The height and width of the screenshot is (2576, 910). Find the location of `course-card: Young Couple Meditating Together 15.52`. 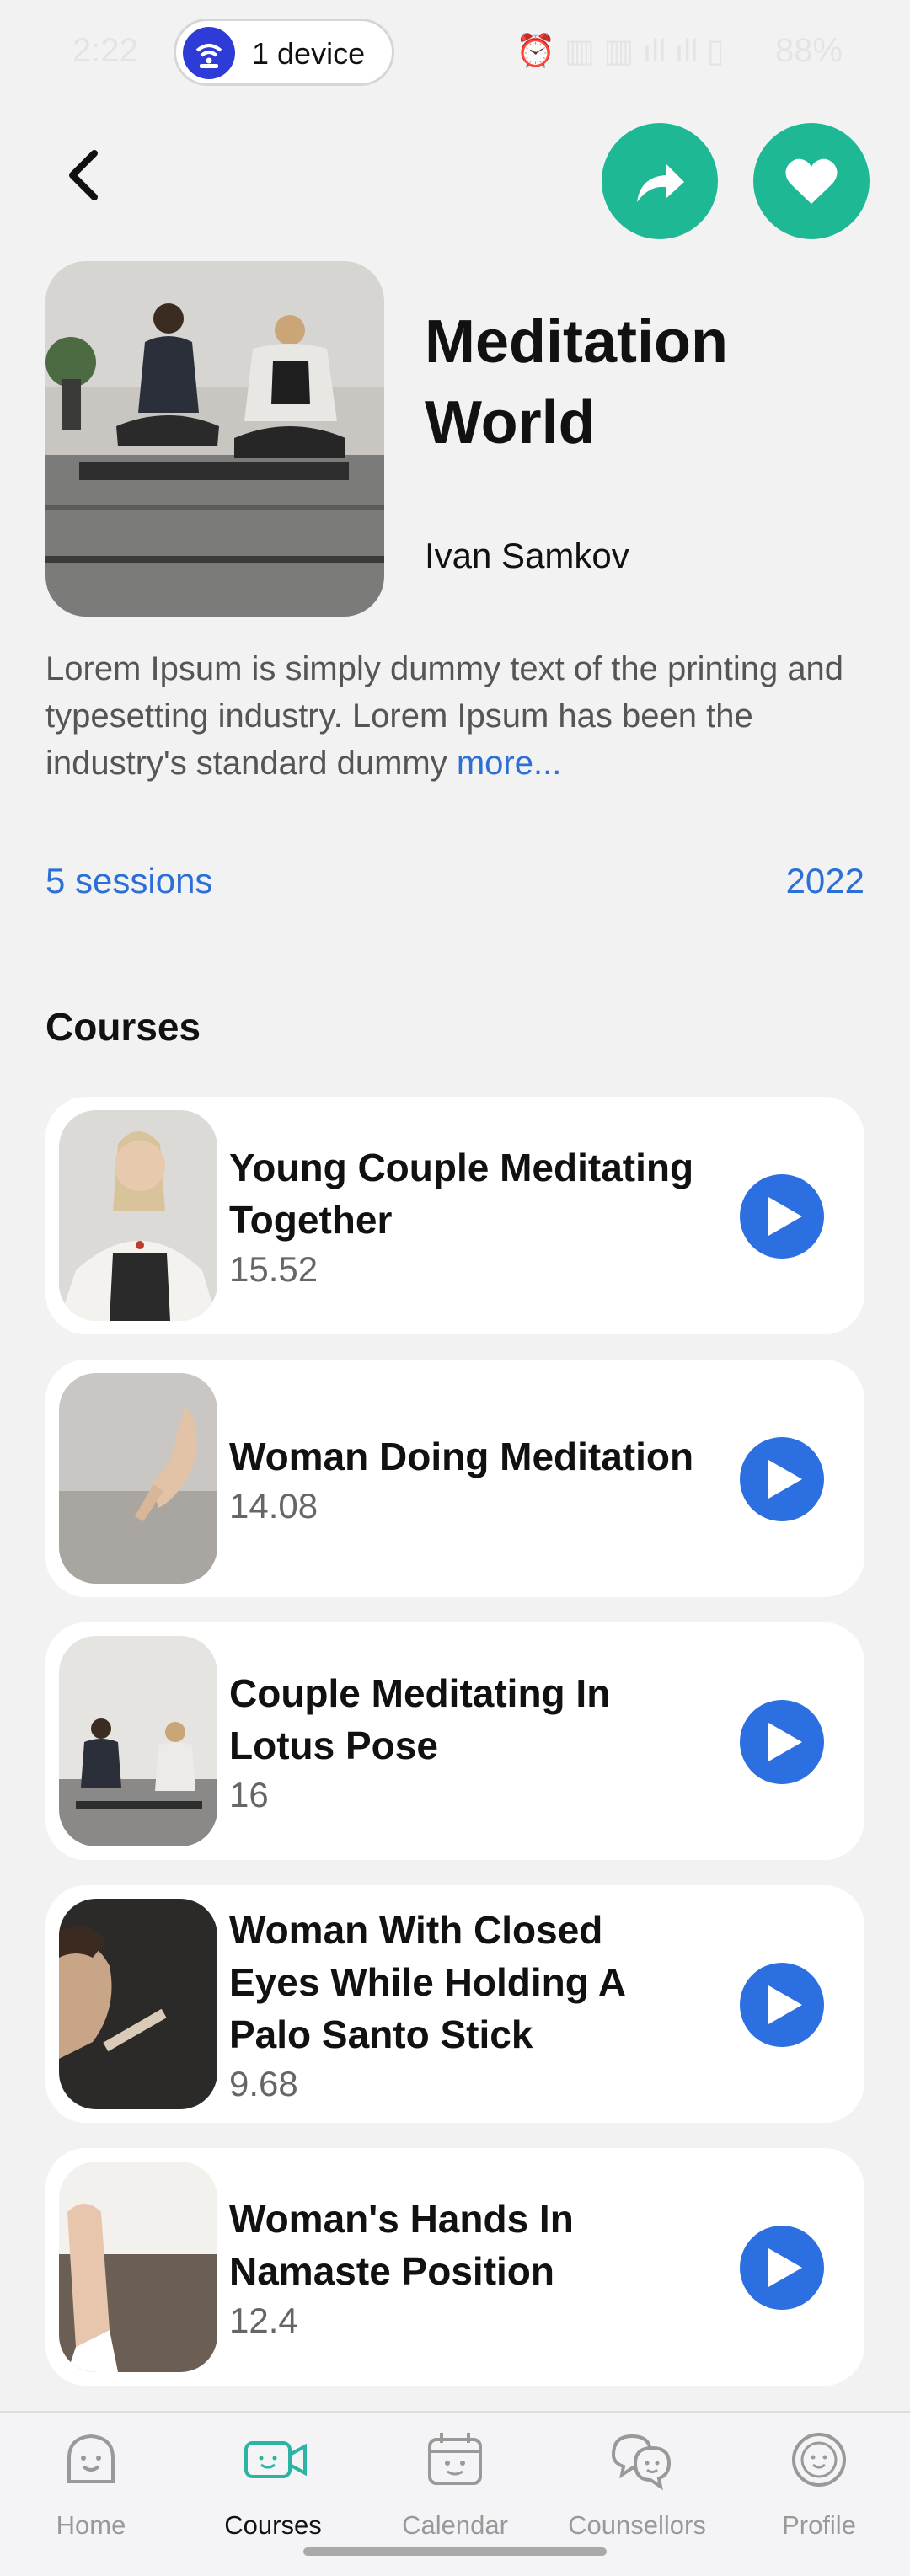

course-card: Young Couple Meditating Together 15.52 is located at coordinates (455, 1215).